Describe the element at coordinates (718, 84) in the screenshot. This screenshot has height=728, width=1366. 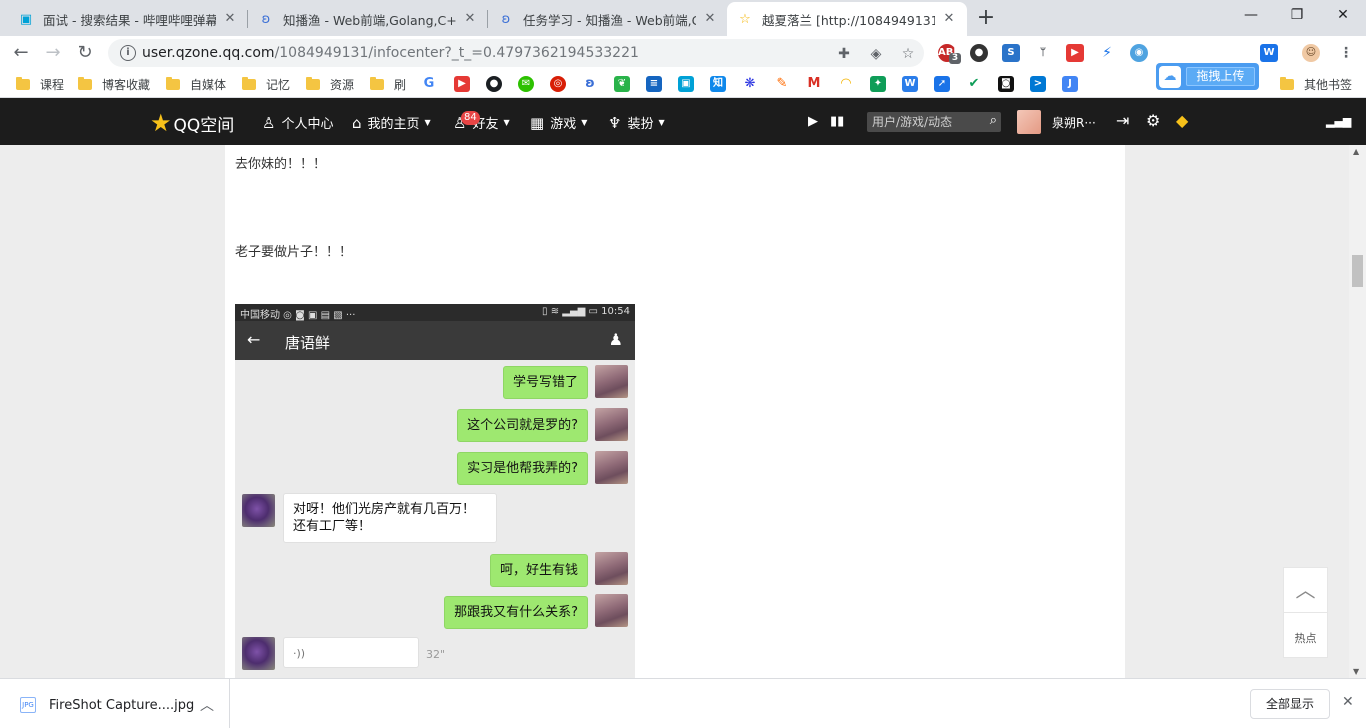
I see `zhihu-icon: 知` at that location.